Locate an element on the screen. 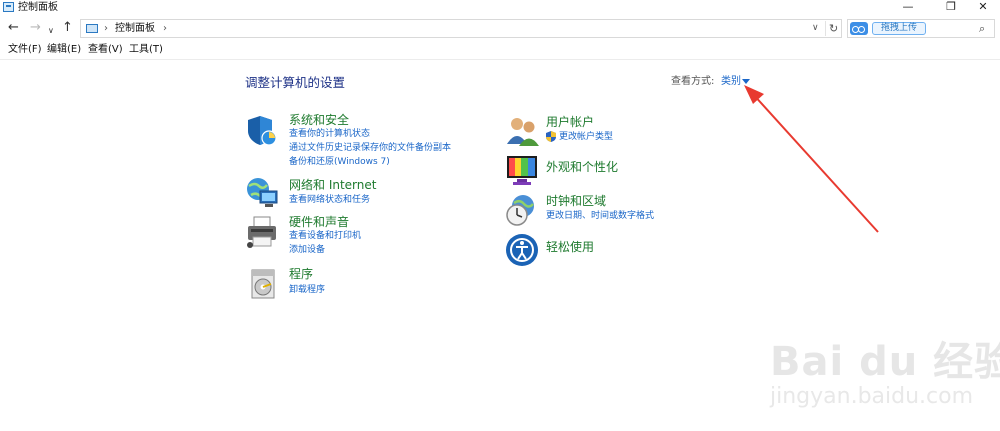 The height and width of the screenshot is (431, 1000). breadcrumb-control-panel: 控制面板 is located at coordinates (135, 29).